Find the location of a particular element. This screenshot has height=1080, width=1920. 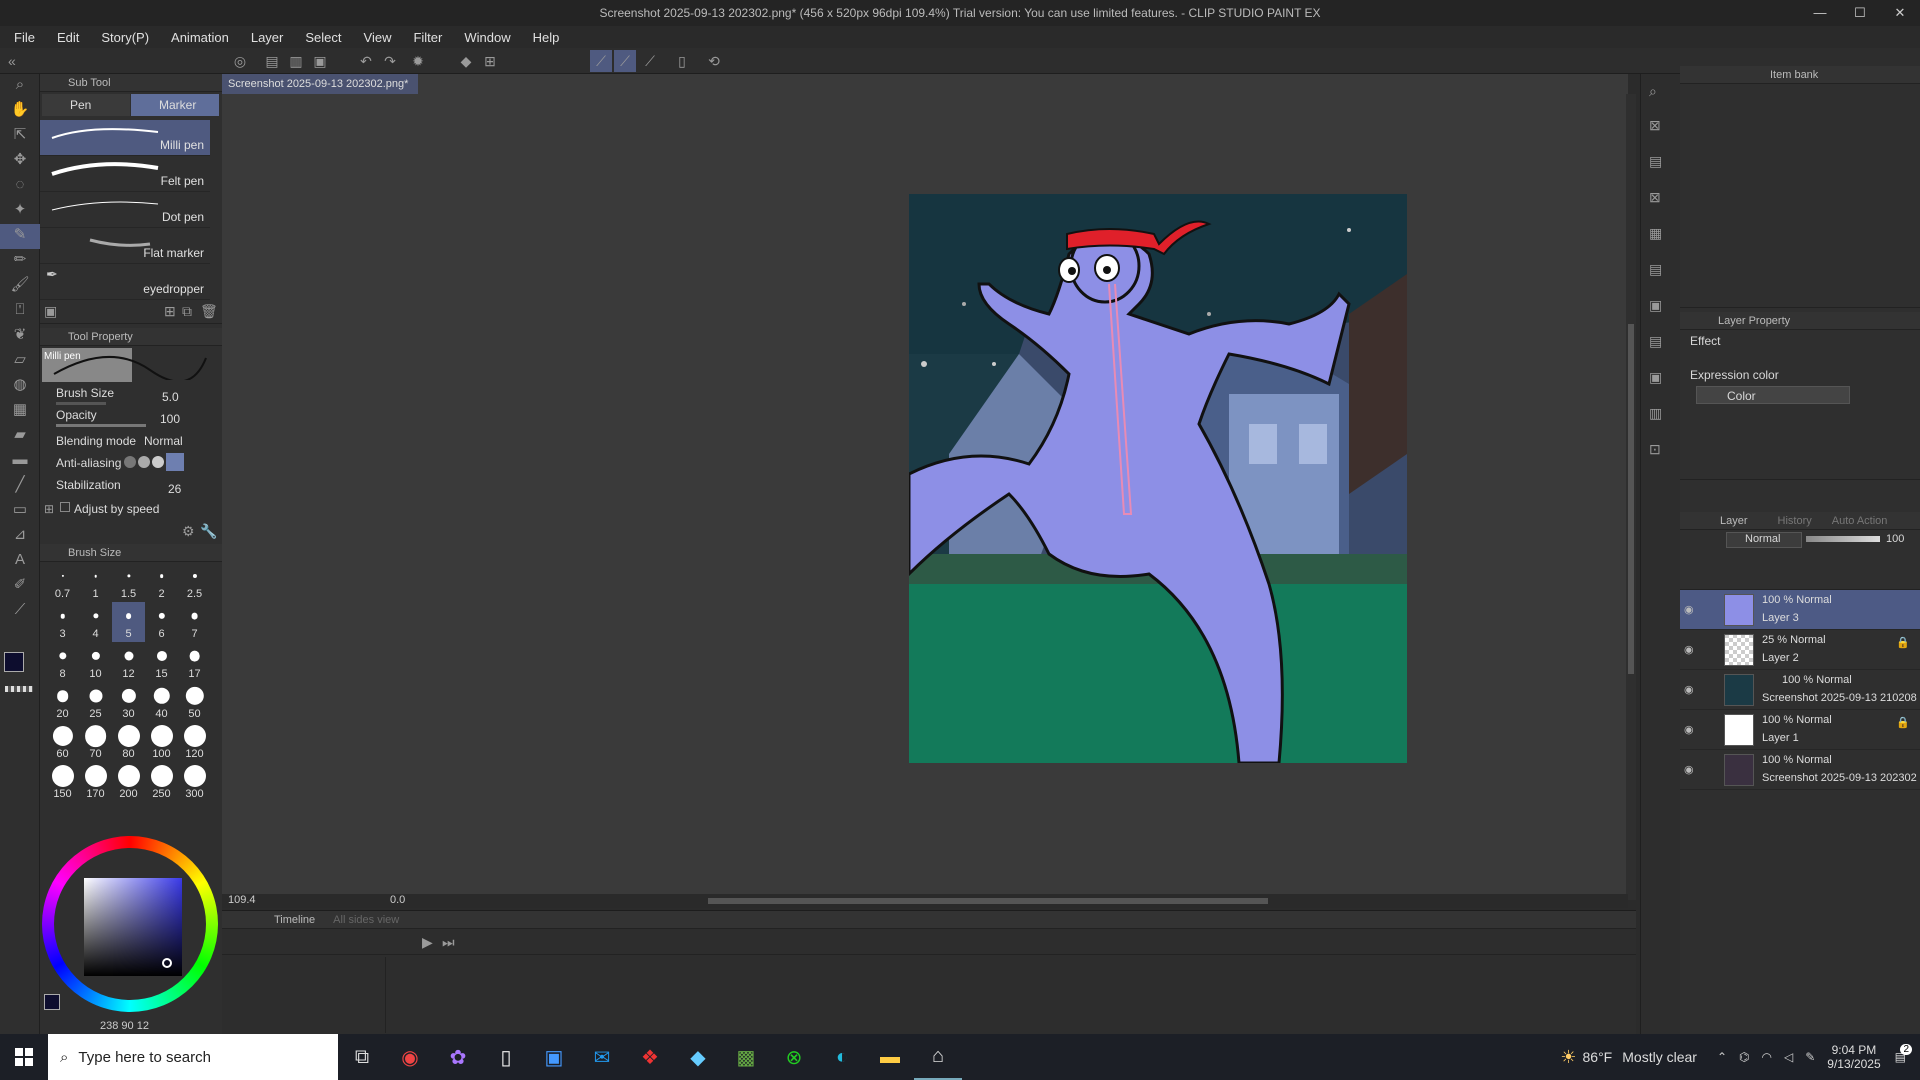

brush-size-1: 1 is located at coordinates (95, 582).